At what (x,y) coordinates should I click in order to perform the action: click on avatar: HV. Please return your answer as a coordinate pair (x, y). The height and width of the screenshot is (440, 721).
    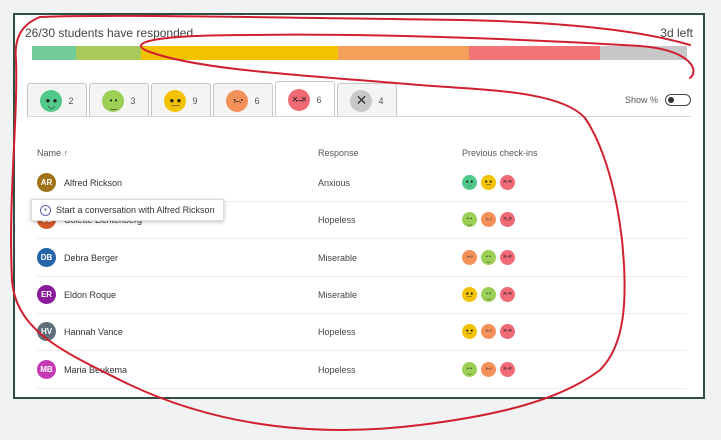
    Looking at the image, I should click on (46, 332).